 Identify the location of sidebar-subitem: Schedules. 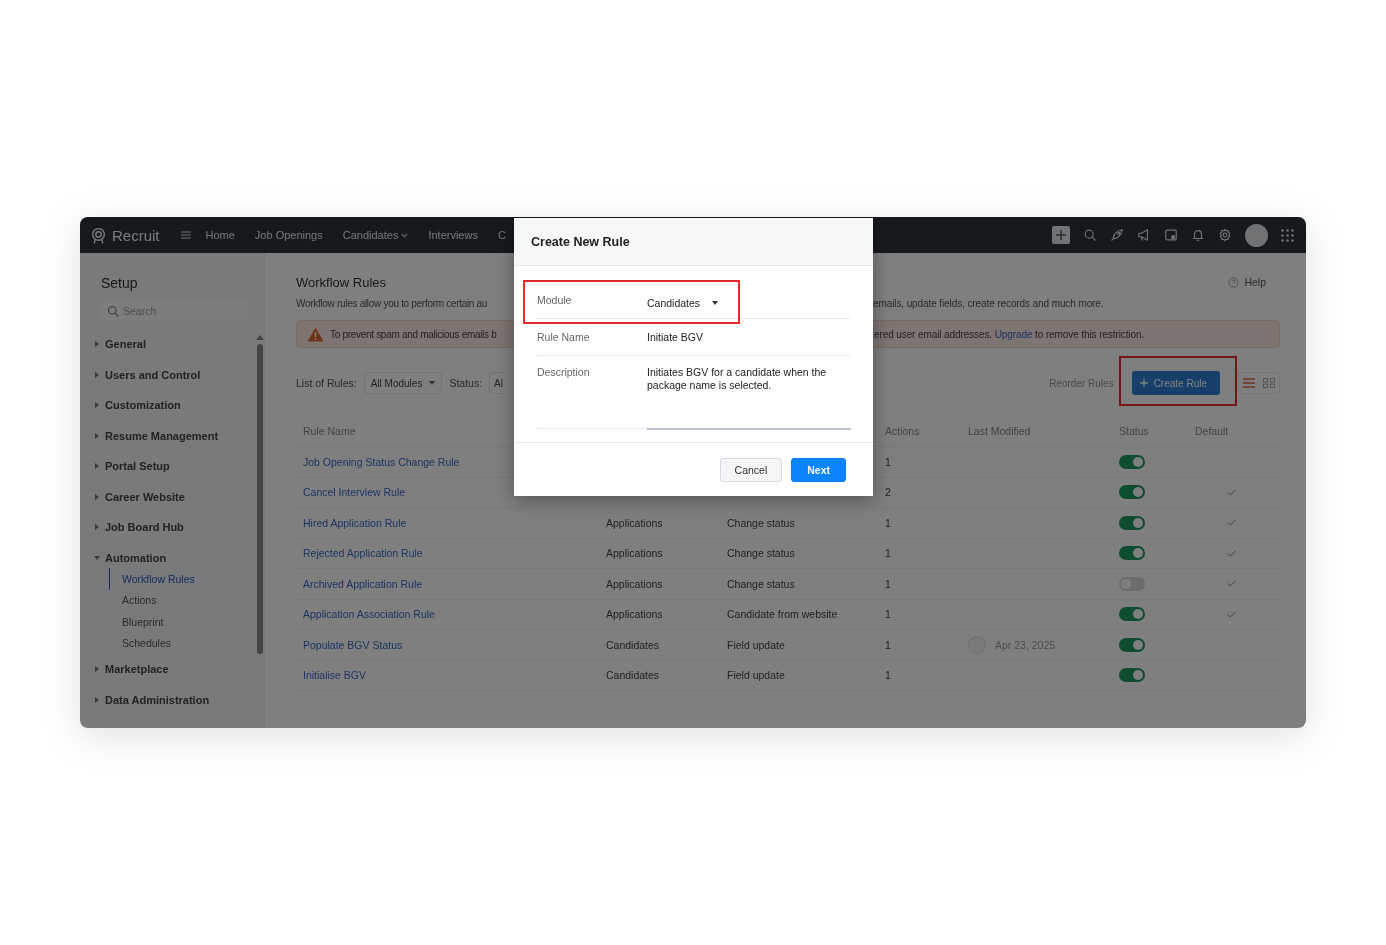
(182, 643).